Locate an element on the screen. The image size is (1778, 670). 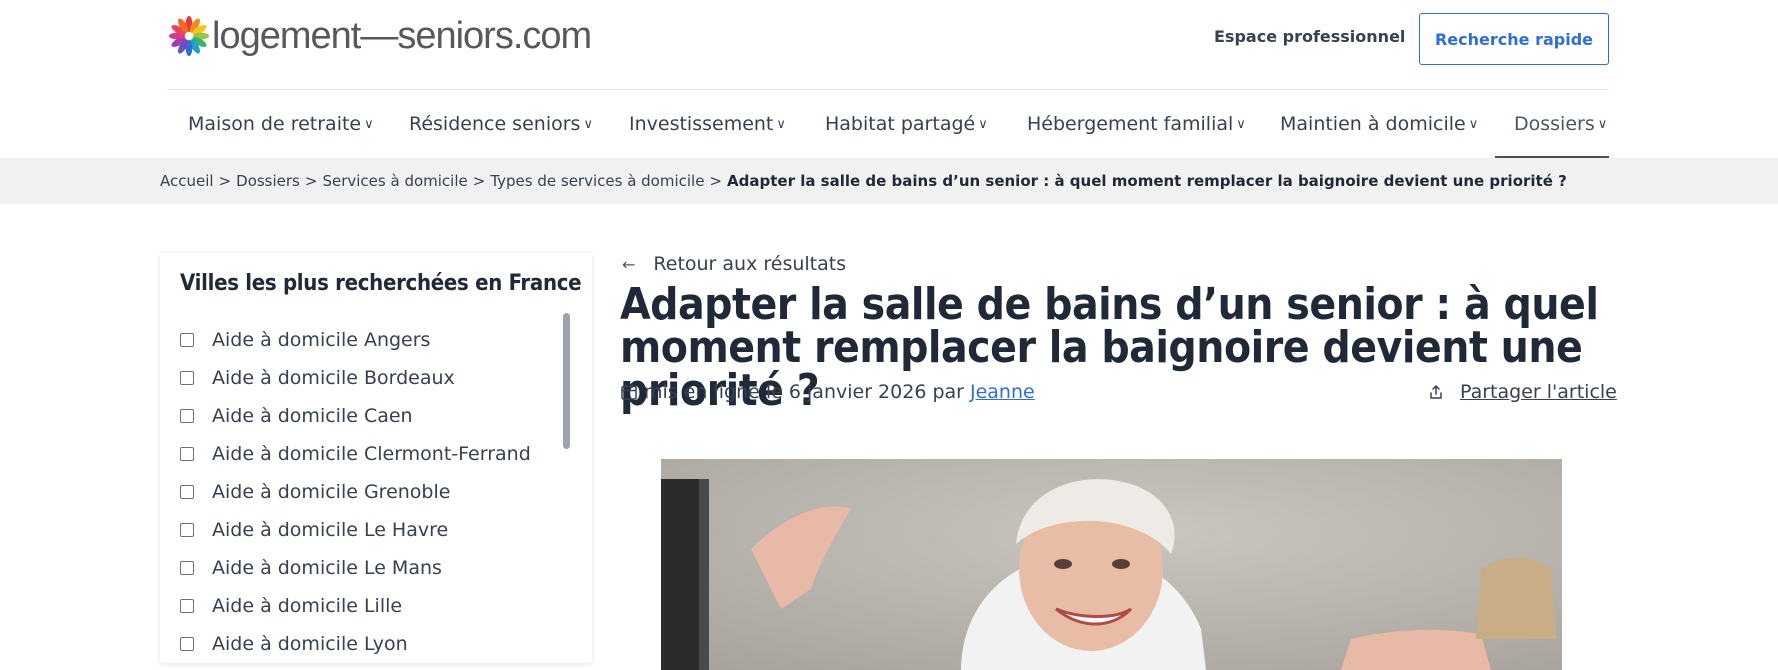
city-label: Aide à domicile Angers is located at coordinates (321, 340).